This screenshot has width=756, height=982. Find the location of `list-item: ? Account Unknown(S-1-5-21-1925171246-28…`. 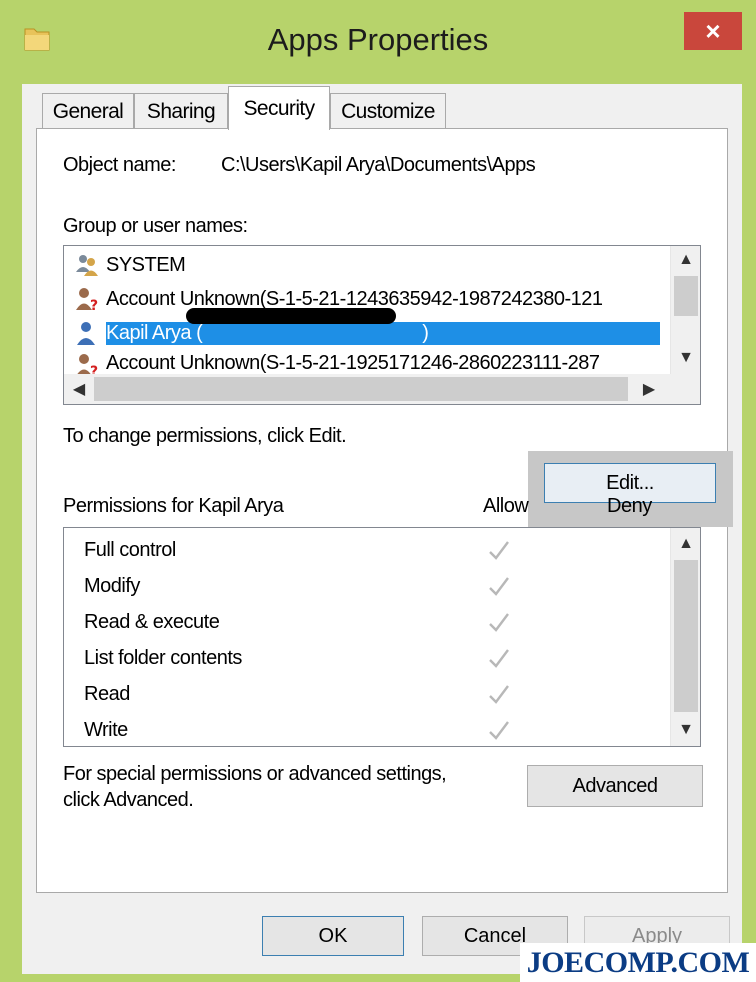

list-item: ? Account Unknown(S-1-5-21-1925171246-28… is located at coordinates (337, 363).